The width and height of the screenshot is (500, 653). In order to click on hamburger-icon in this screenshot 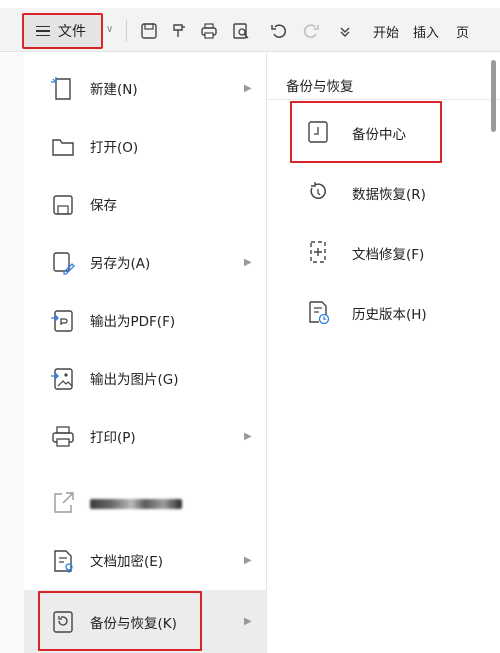, I will do `click(43, 31)`.